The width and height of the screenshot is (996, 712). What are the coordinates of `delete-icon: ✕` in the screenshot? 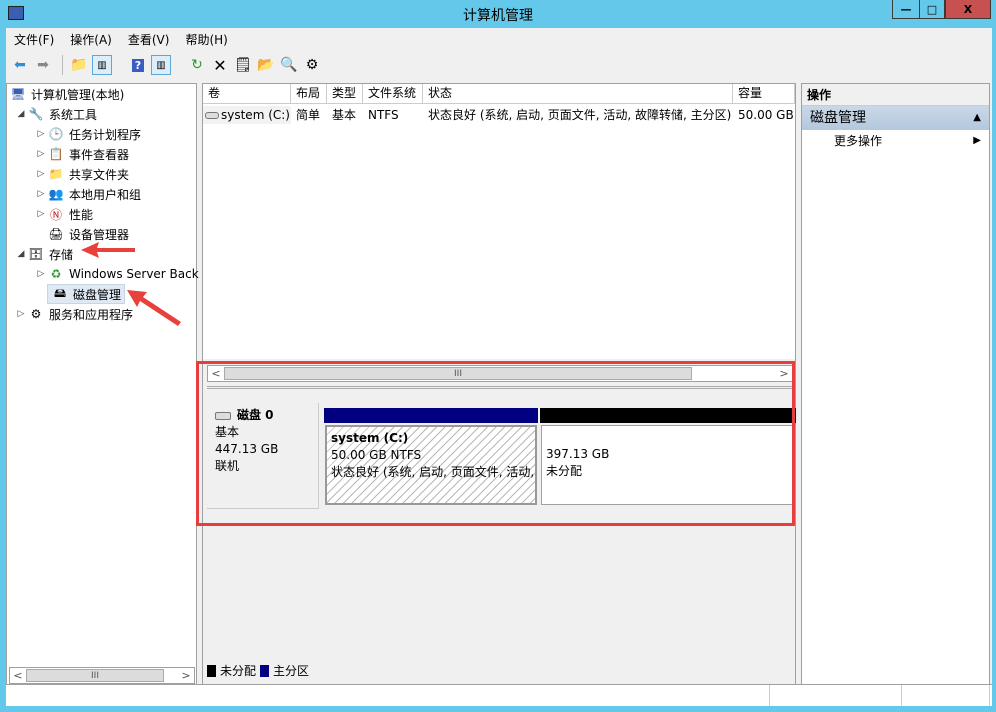 It's located at (220, 65).